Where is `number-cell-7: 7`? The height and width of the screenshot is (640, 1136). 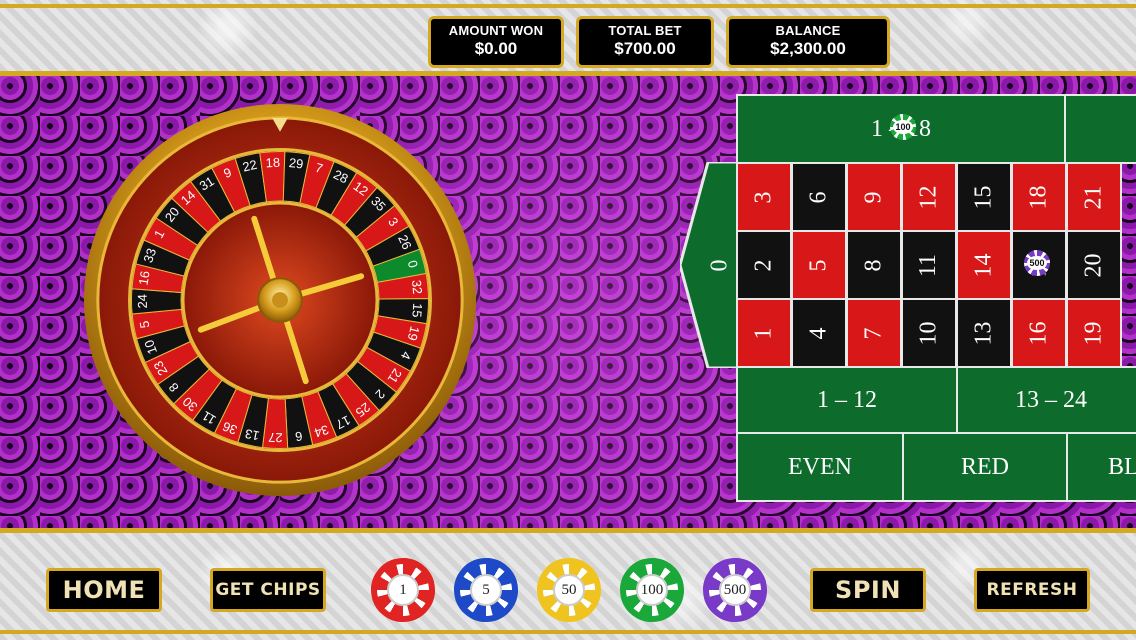 number-cell-7: 7 is located at coordinates (874, 333).